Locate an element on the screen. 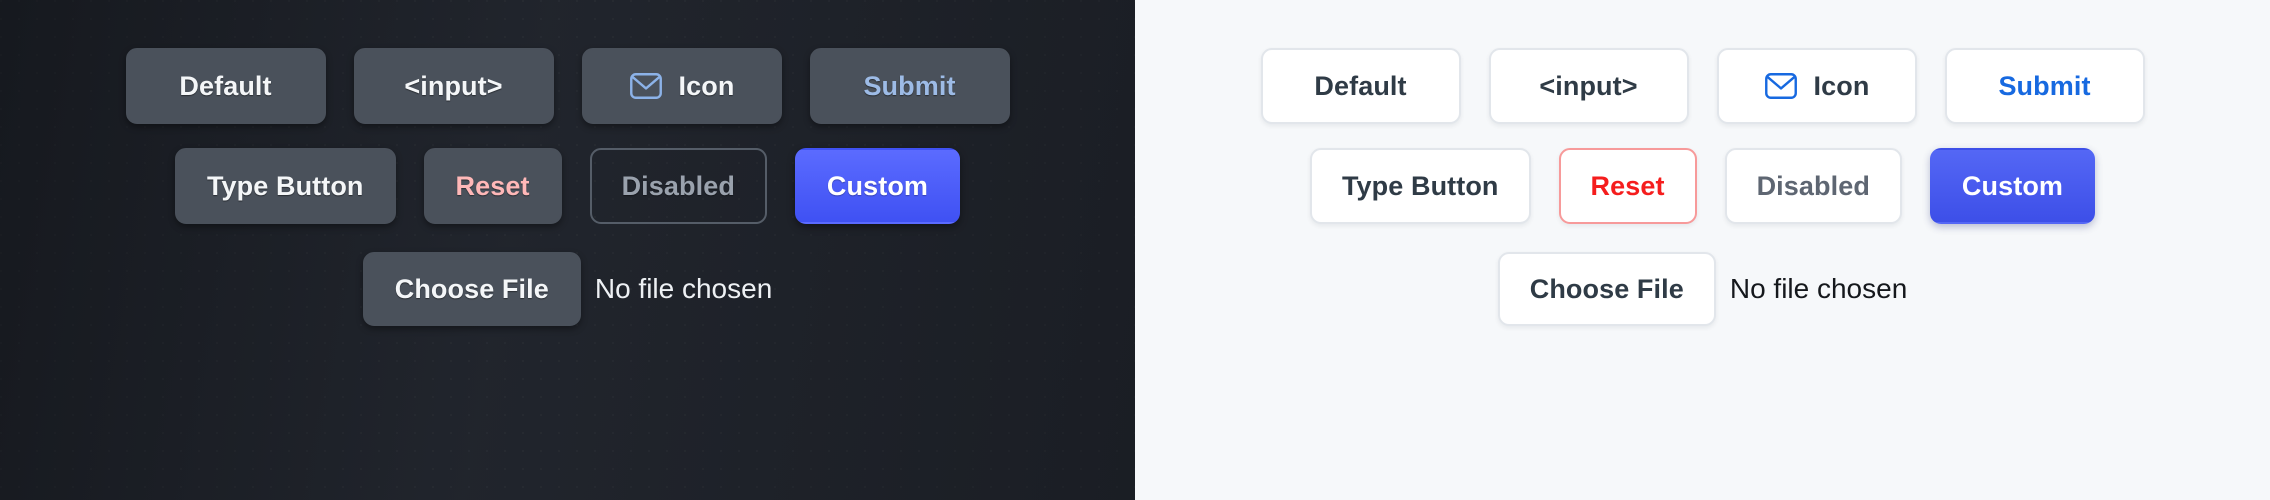 The width and height of the screenshot is (2270, 500). dark-button-row-2: Type Button Reset Disabled Custom is located at coordinates (567, 186).